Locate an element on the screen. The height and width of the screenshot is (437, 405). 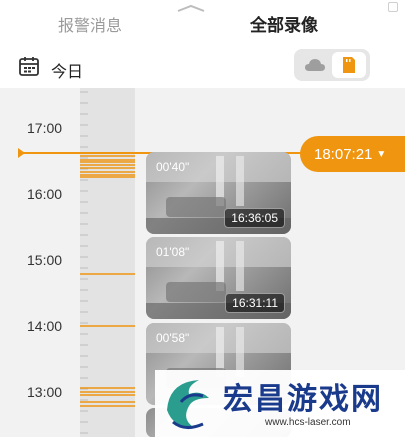
ruler-ticks is located at coordinates (107, 262).